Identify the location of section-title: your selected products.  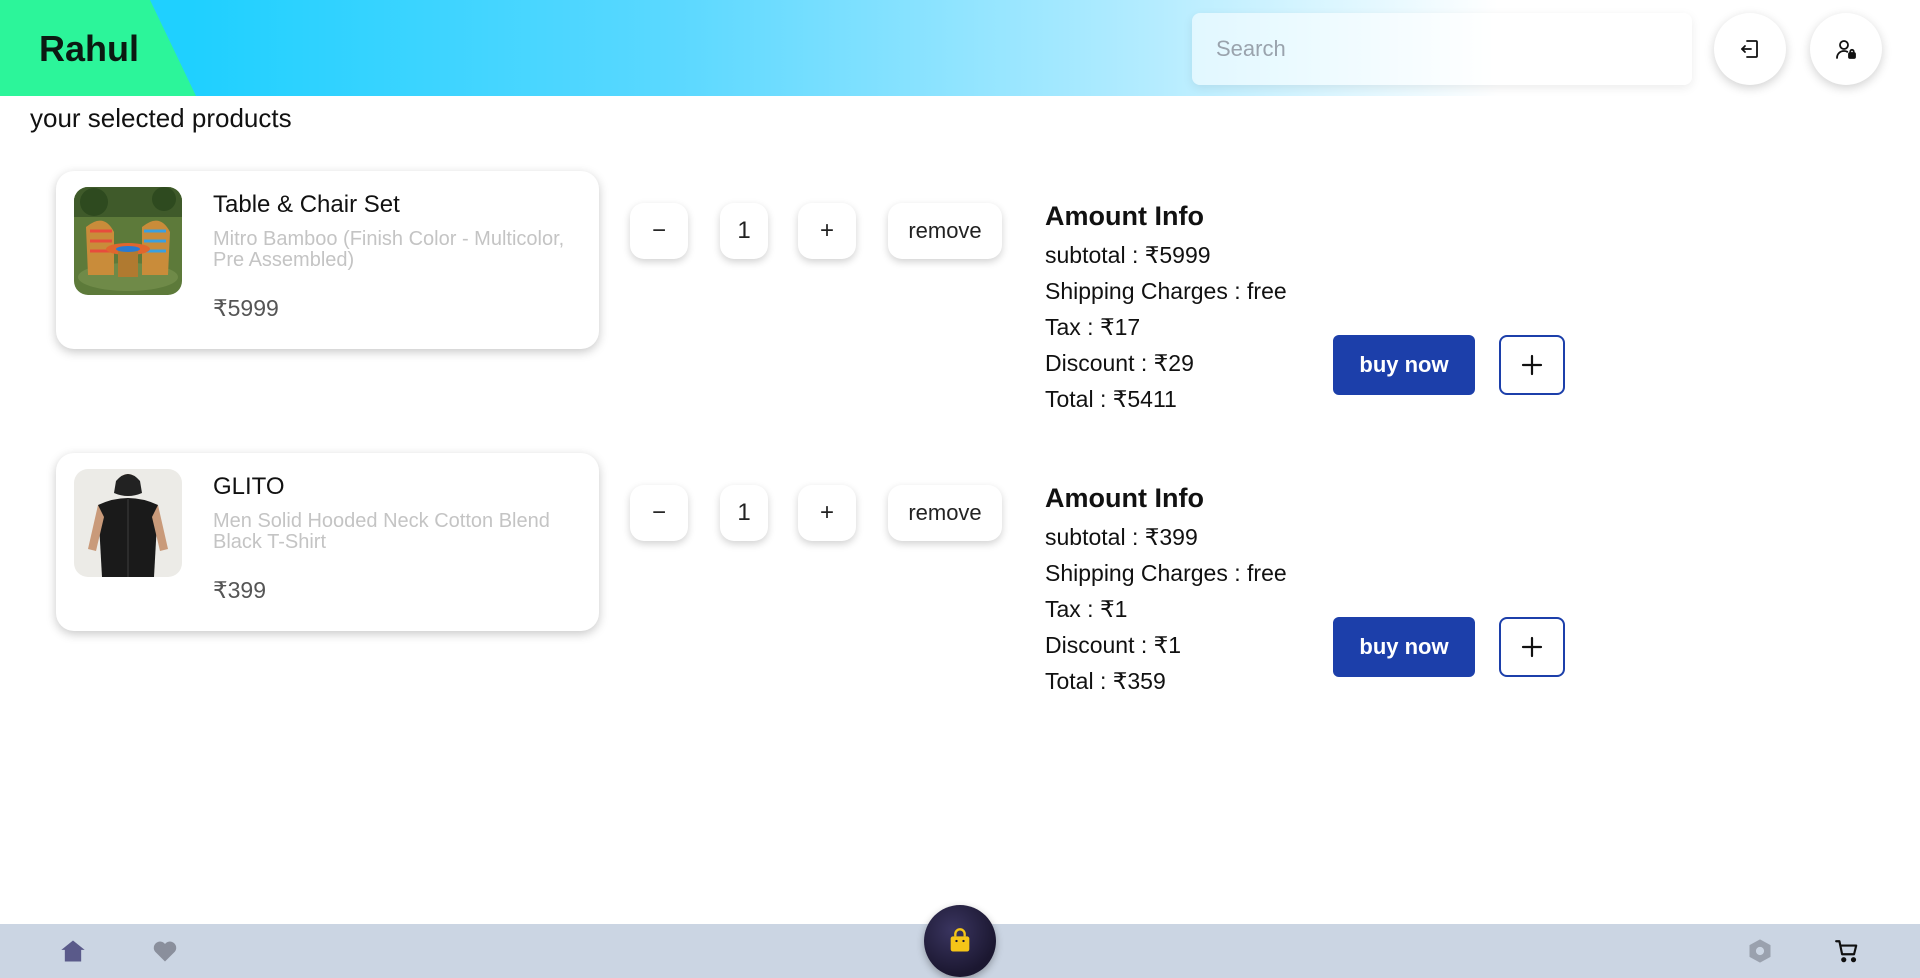
(161, 118).